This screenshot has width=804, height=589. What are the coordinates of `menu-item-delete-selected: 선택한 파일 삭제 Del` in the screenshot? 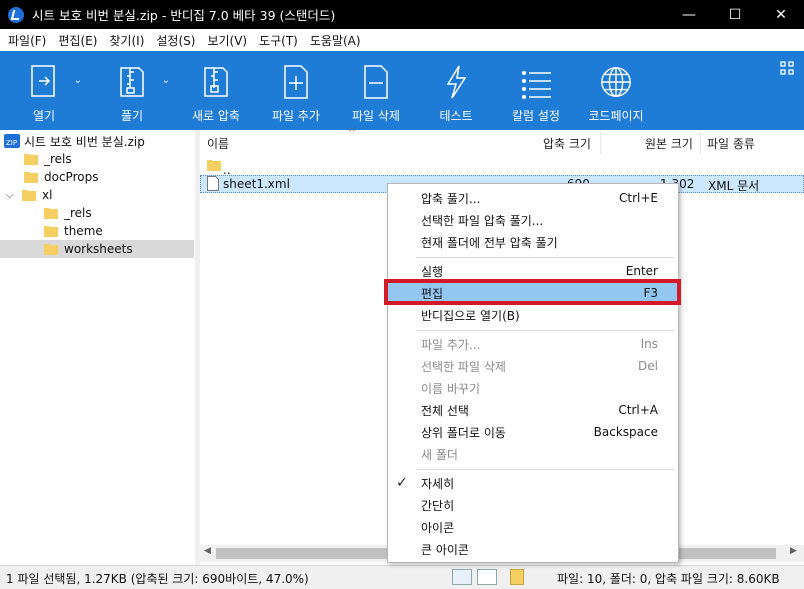 It's located at (533, 366).